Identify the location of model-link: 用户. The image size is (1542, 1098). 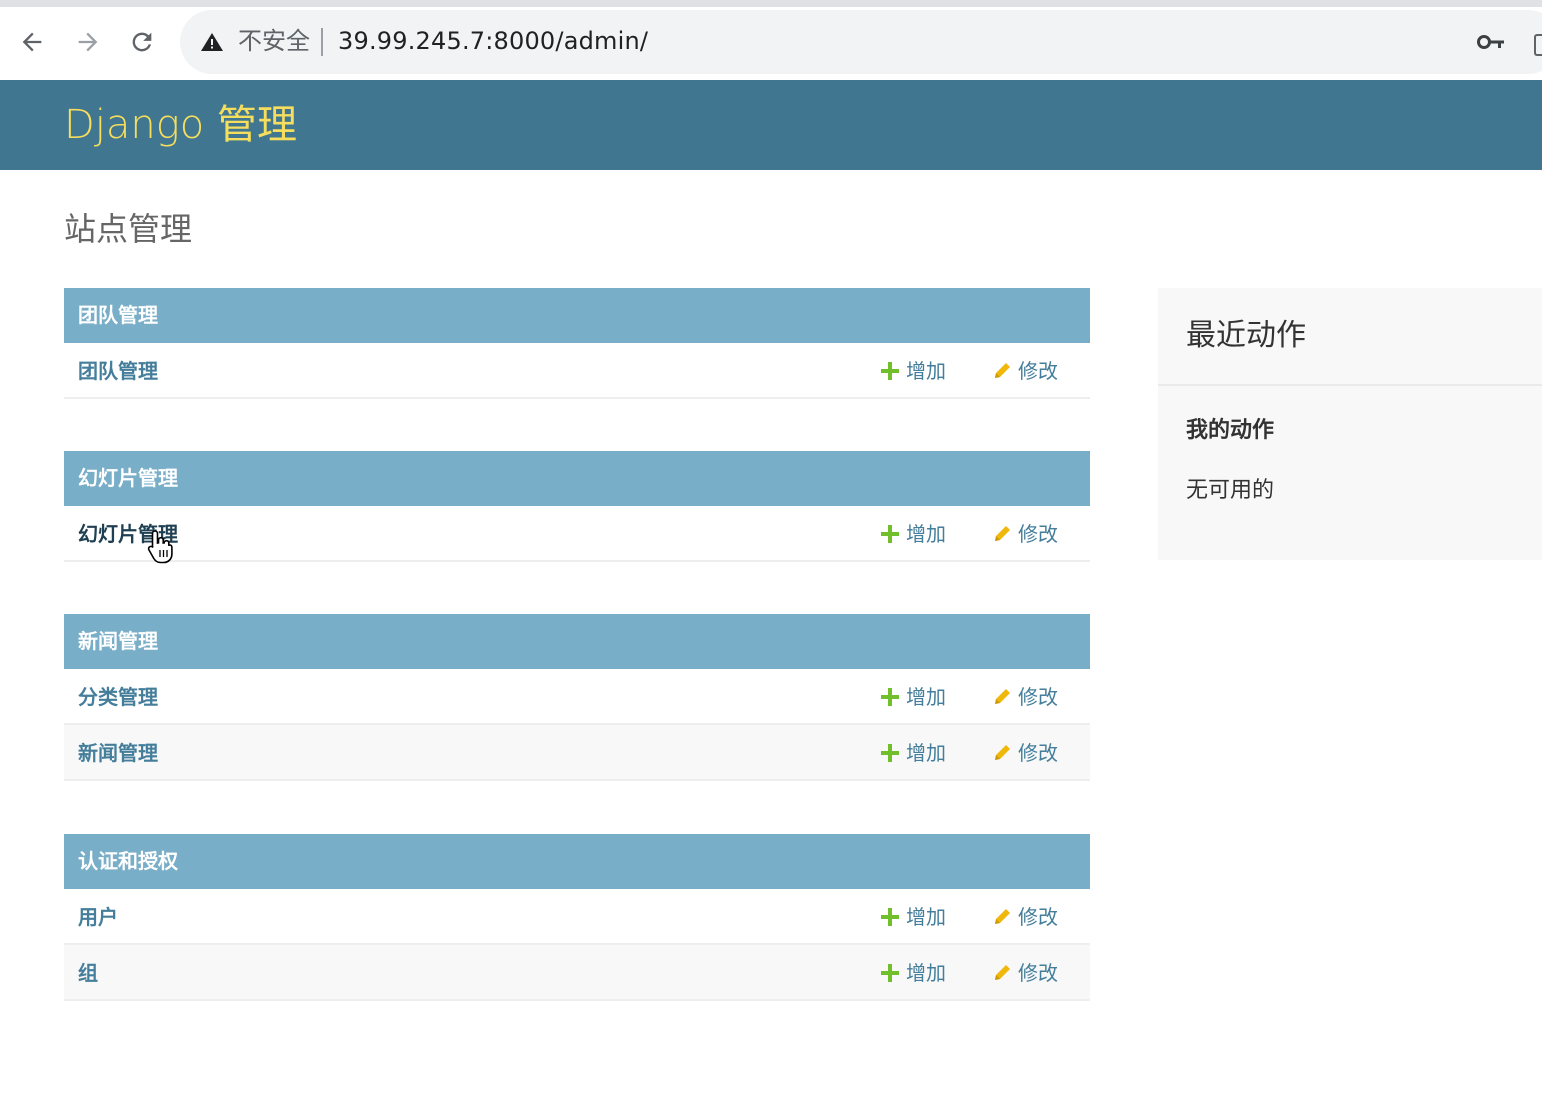
(98, 917).